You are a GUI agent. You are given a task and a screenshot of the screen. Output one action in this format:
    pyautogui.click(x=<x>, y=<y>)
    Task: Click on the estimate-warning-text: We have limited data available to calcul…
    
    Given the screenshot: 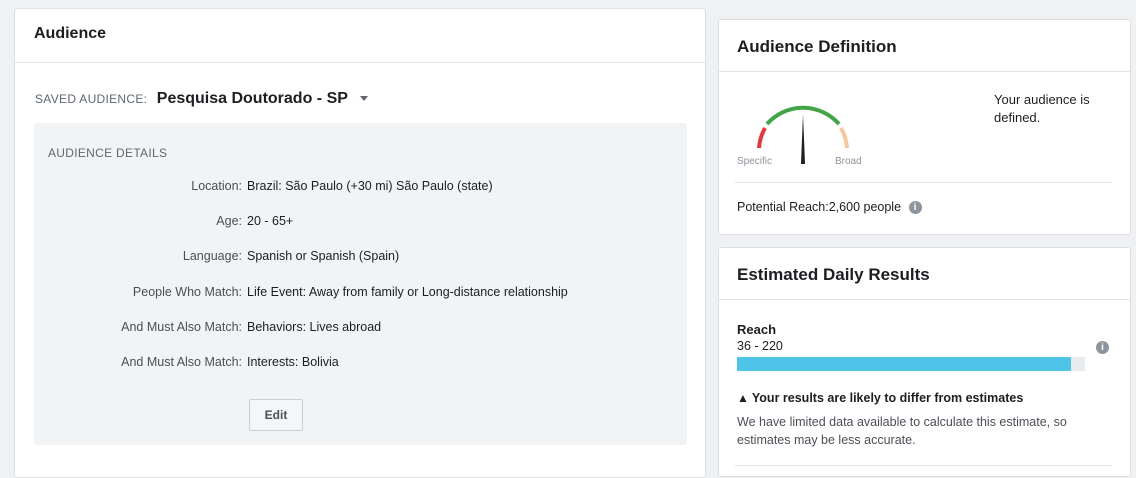 What is the action you would take?
    pyautogui.click(x=902, y=431)
    